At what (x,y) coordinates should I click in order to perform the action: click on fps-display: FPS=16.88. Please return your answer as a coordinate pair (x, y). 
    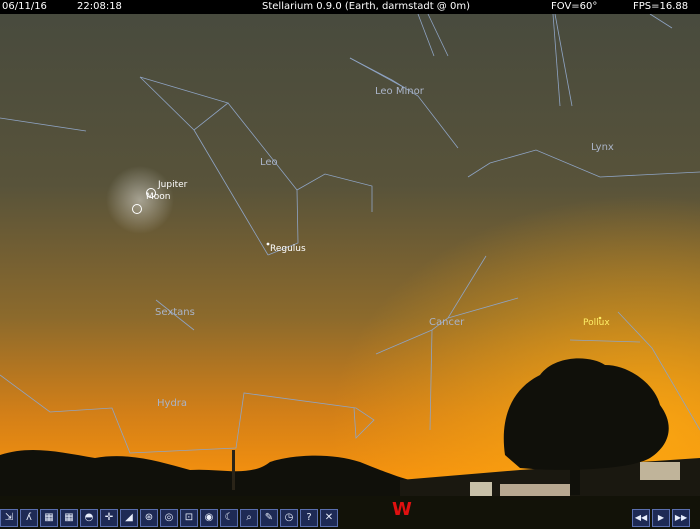
    Looking at the image, I should click on (661, 6).